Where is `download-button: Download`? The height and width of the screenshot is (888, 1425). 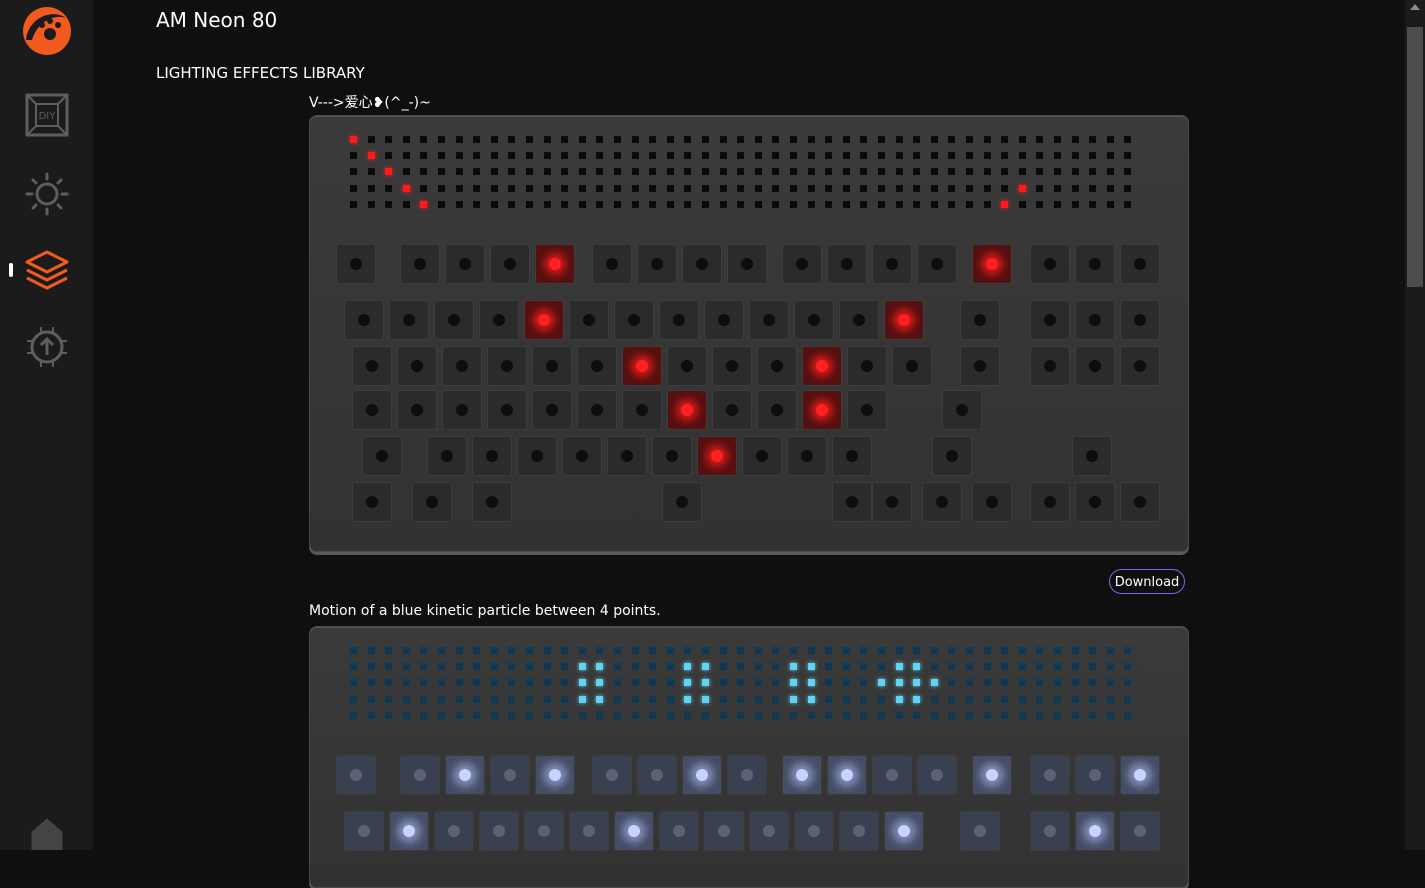 download-button: Download is located at coordinates (1147, 581).